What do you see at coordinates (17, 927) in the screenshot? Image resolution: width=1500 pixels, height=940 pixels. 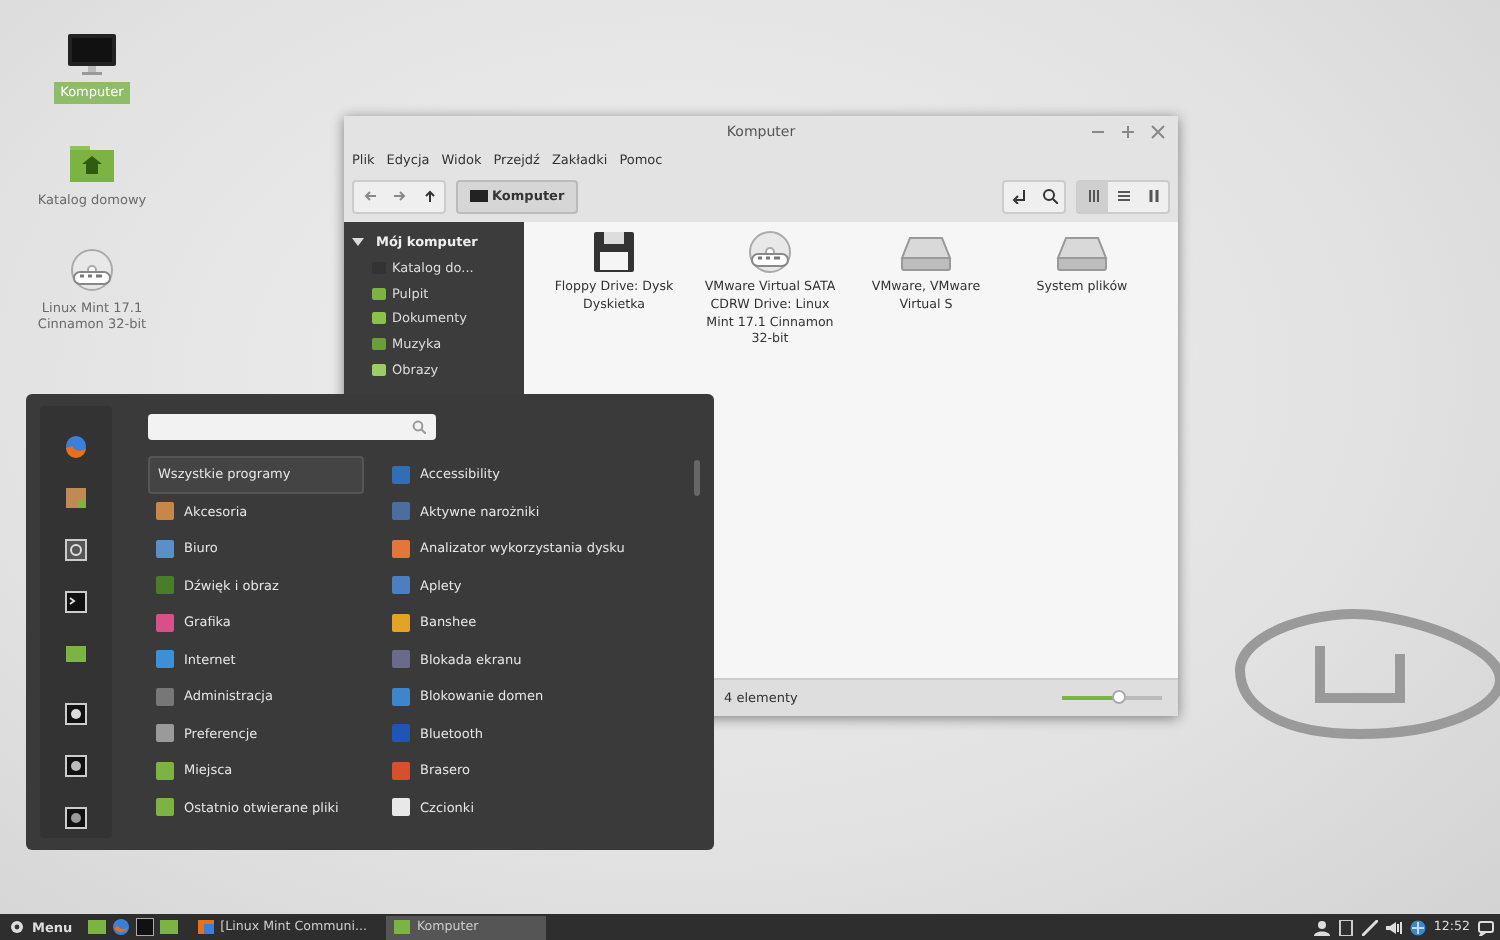 I see `mint-logo-icon` at bounding box center [17, 927].